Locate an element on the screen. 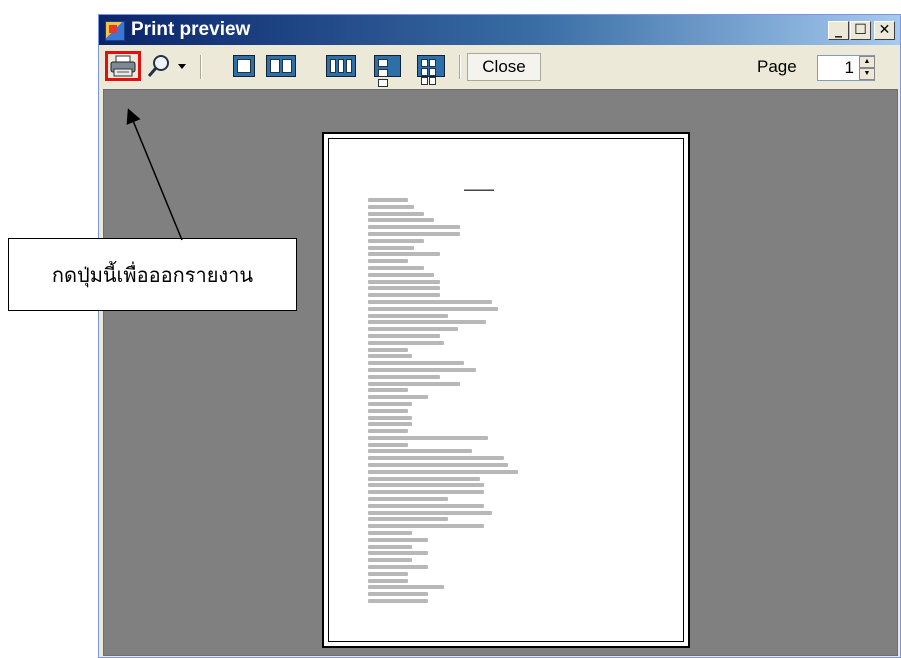 The width and height of the screenshot is (901, 658). window-title: Print preview is located at coordinates (191, 29).